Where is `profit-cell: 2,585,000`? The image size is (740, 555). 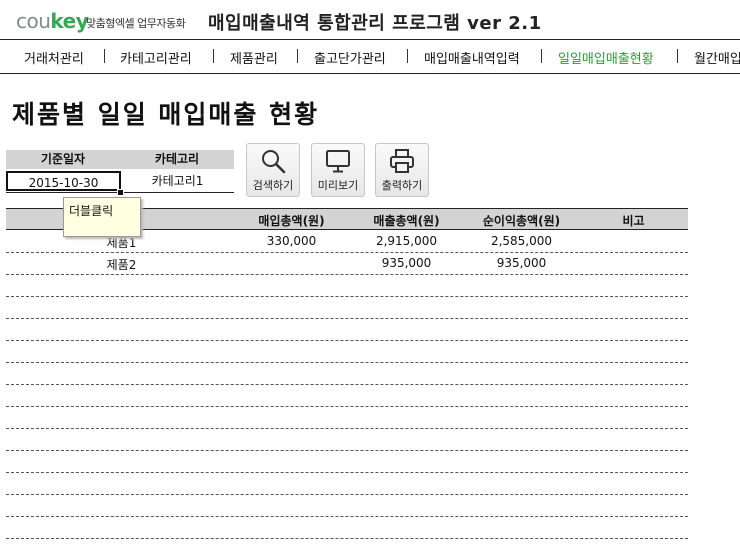
profit-cell: 2,585,000 is located at coordinates (521, 241).